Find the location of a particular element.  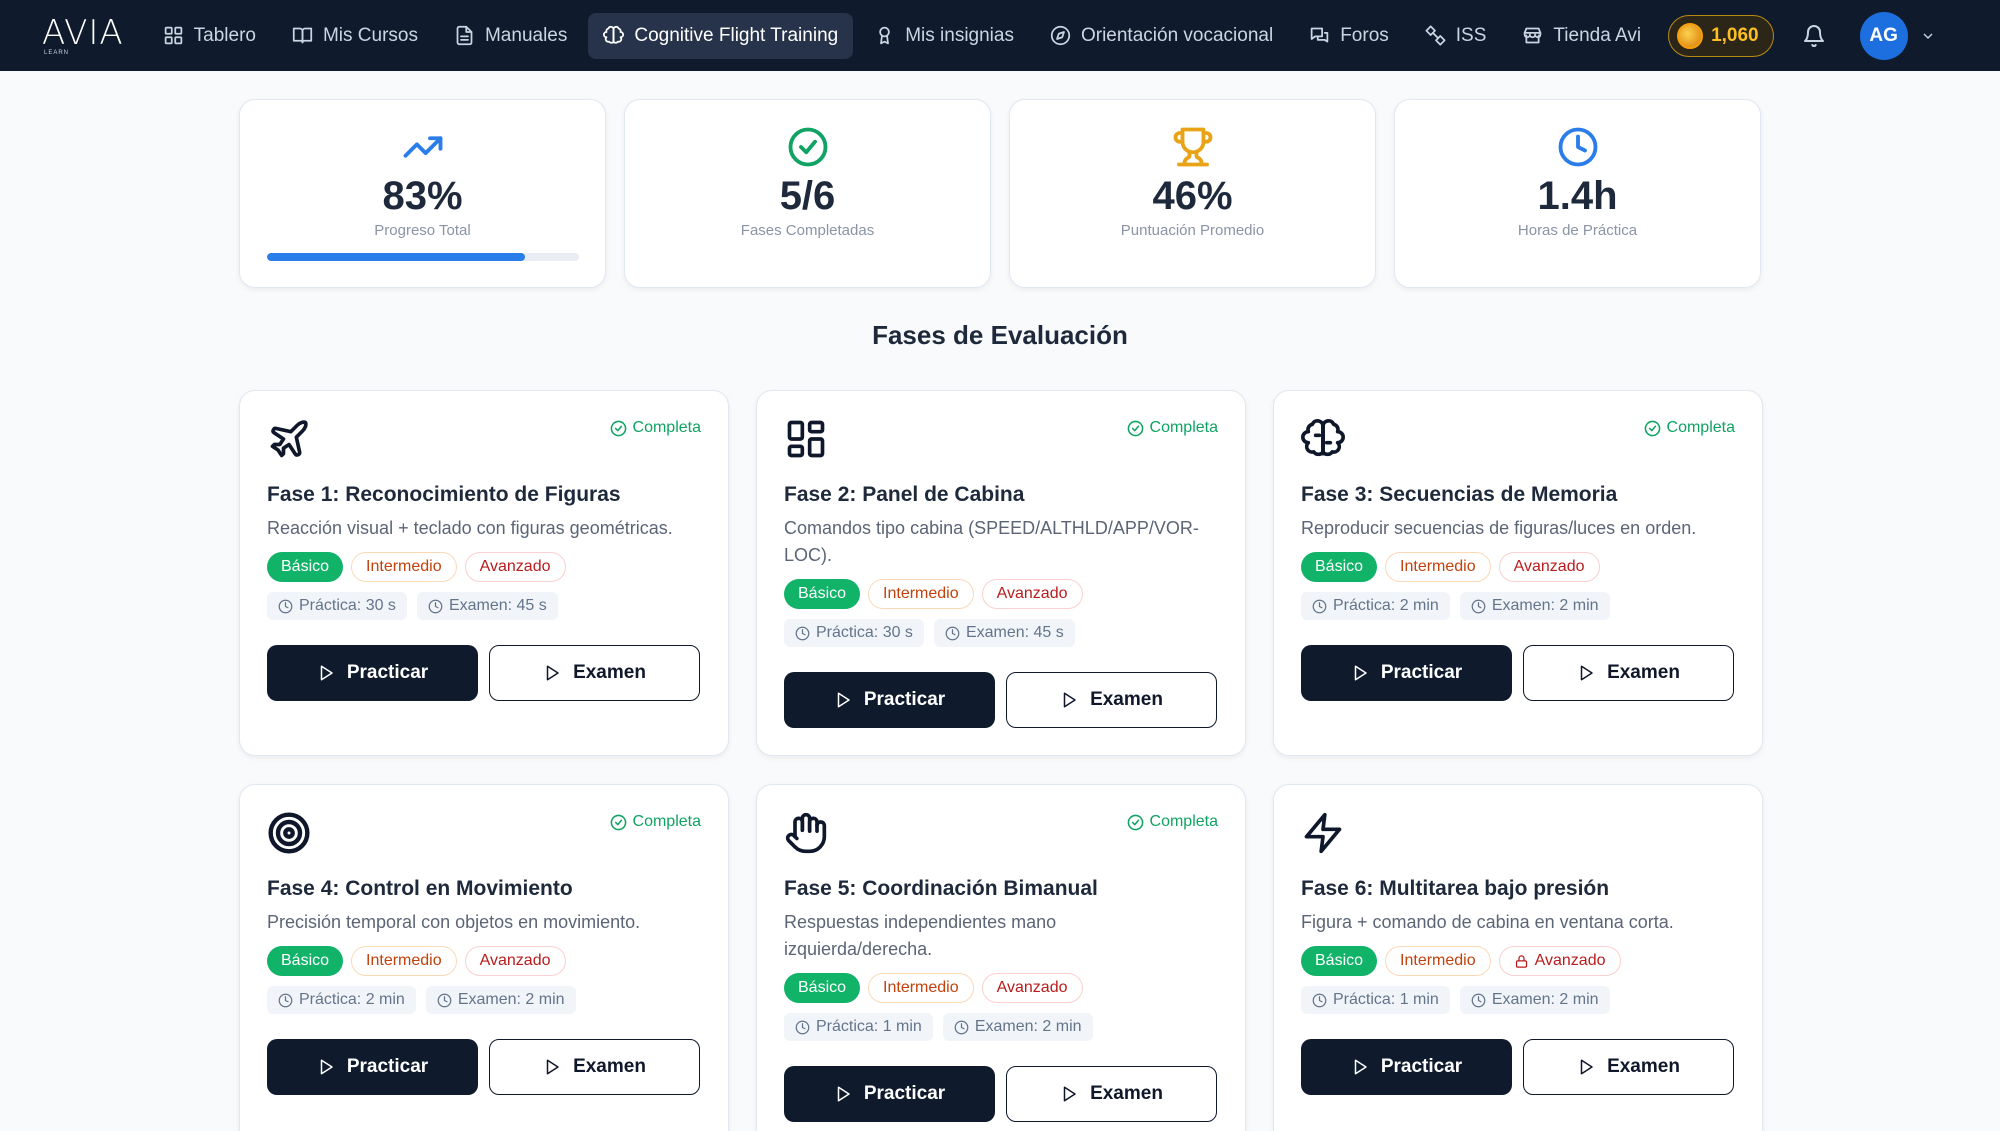

grid-icon is located at coordinates (806, 439).